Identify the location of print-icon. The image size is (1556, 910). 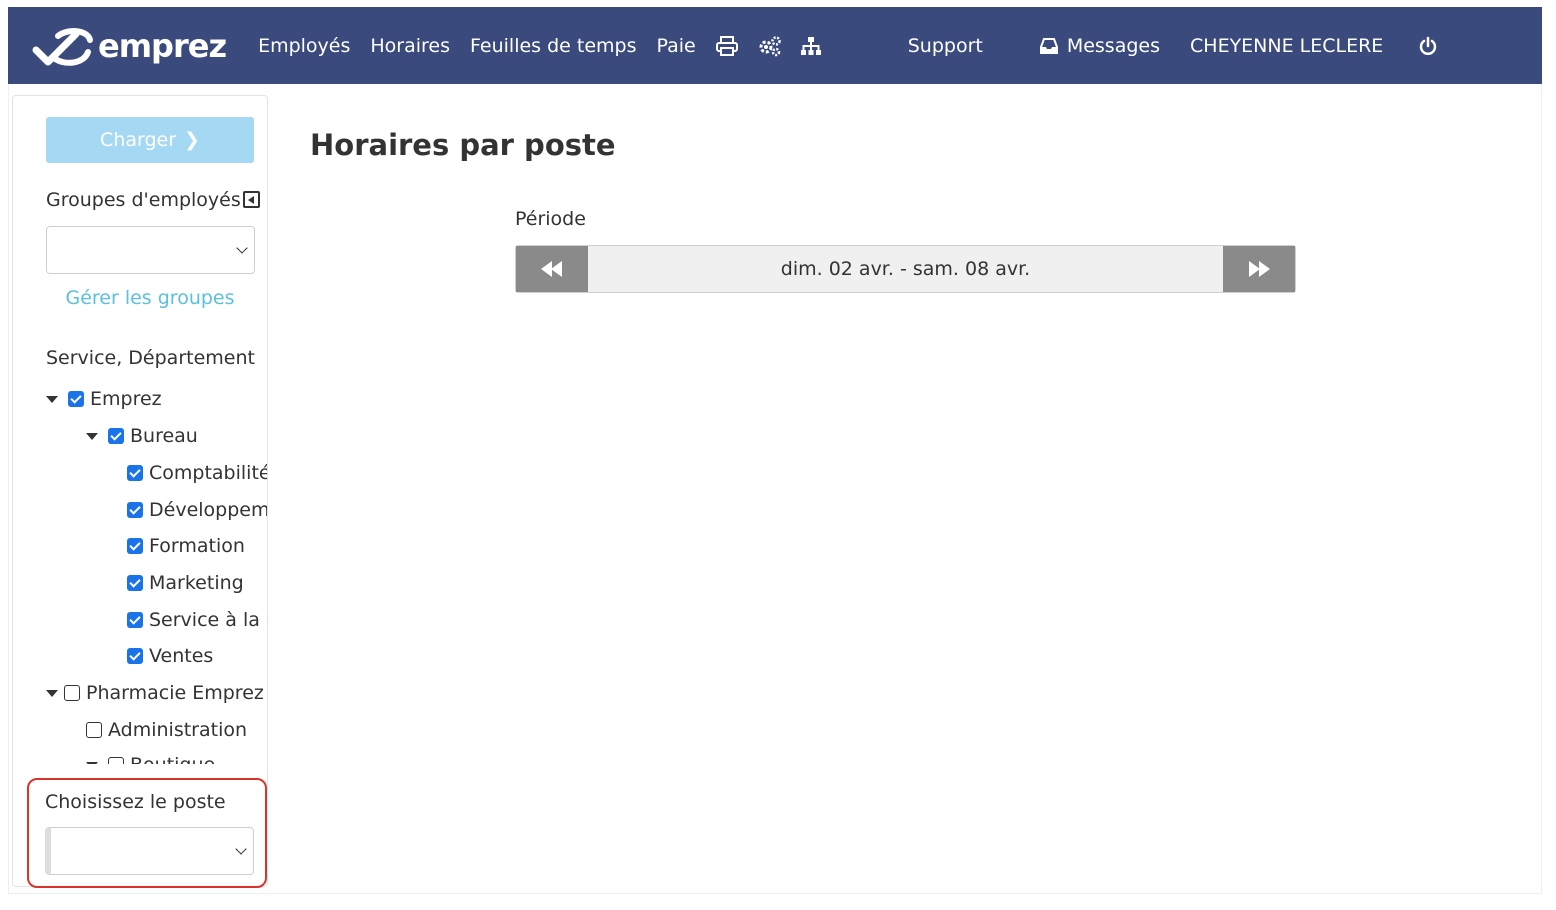
(727, 46).